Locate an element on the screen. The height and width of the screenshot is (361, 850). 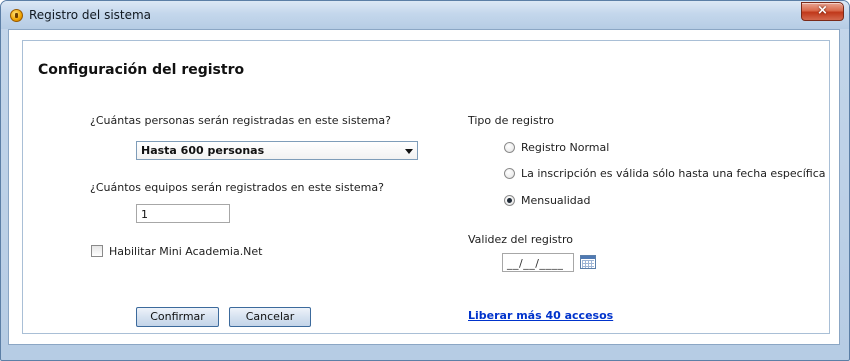
radio-fecha-especifica is located at coordinates (509, 173).